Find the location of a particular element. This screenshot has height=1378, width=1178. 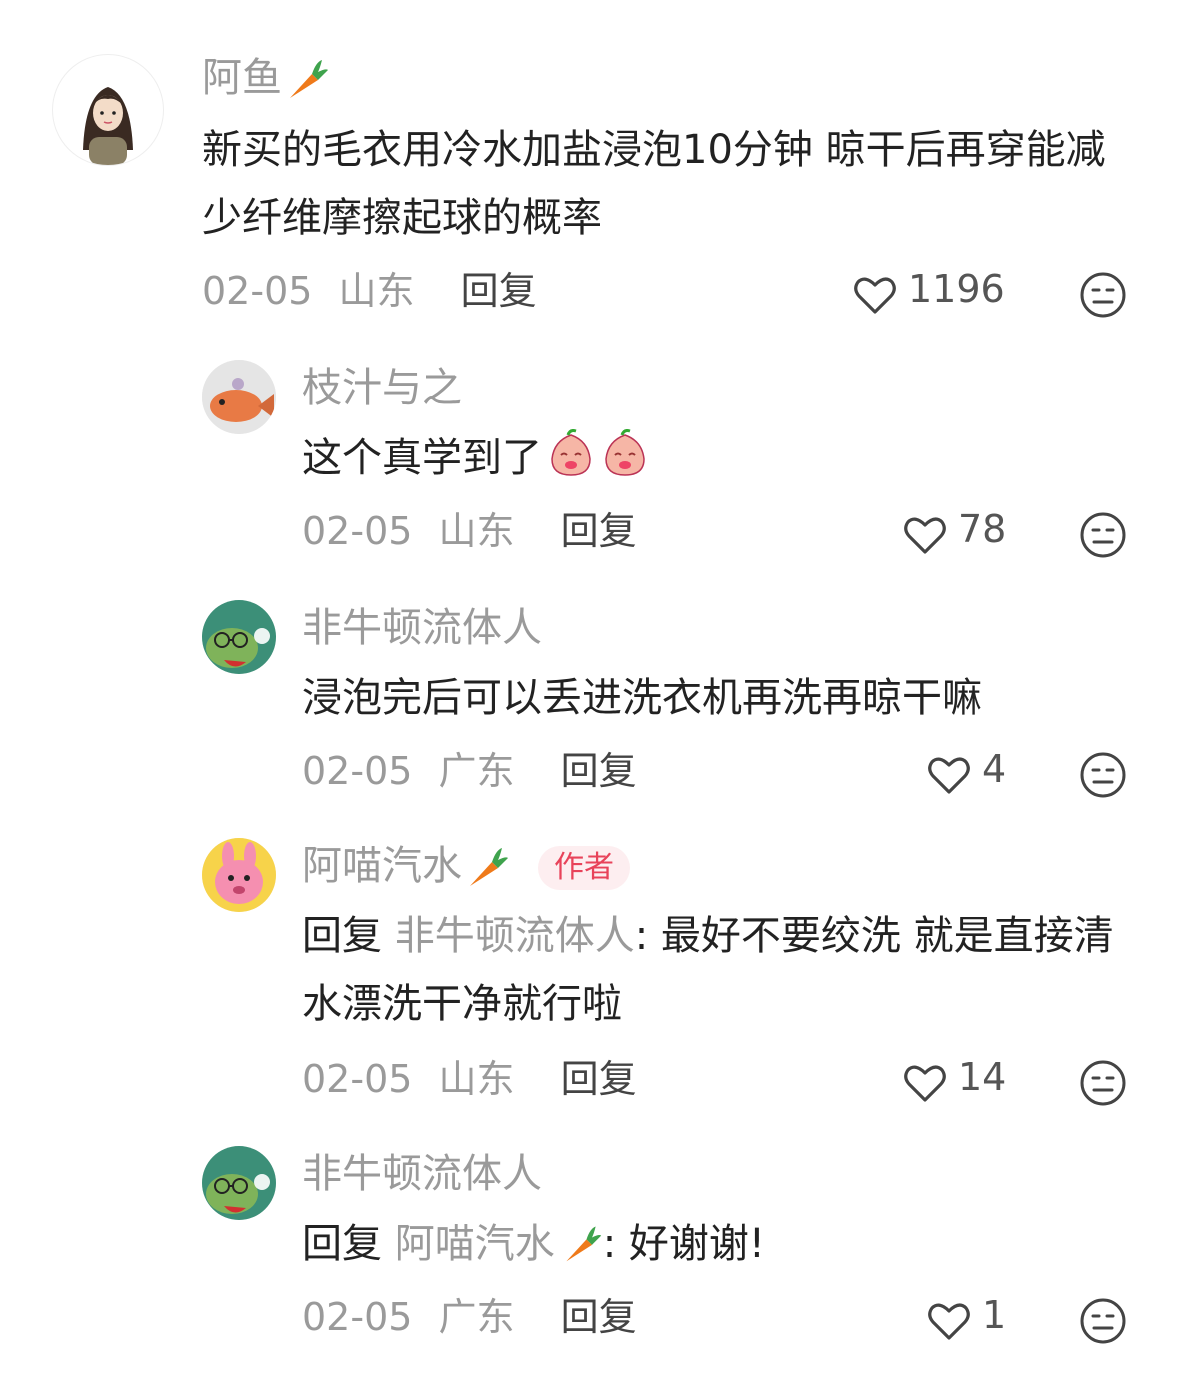

like-button: 78 is located at coordinates (953, 533).